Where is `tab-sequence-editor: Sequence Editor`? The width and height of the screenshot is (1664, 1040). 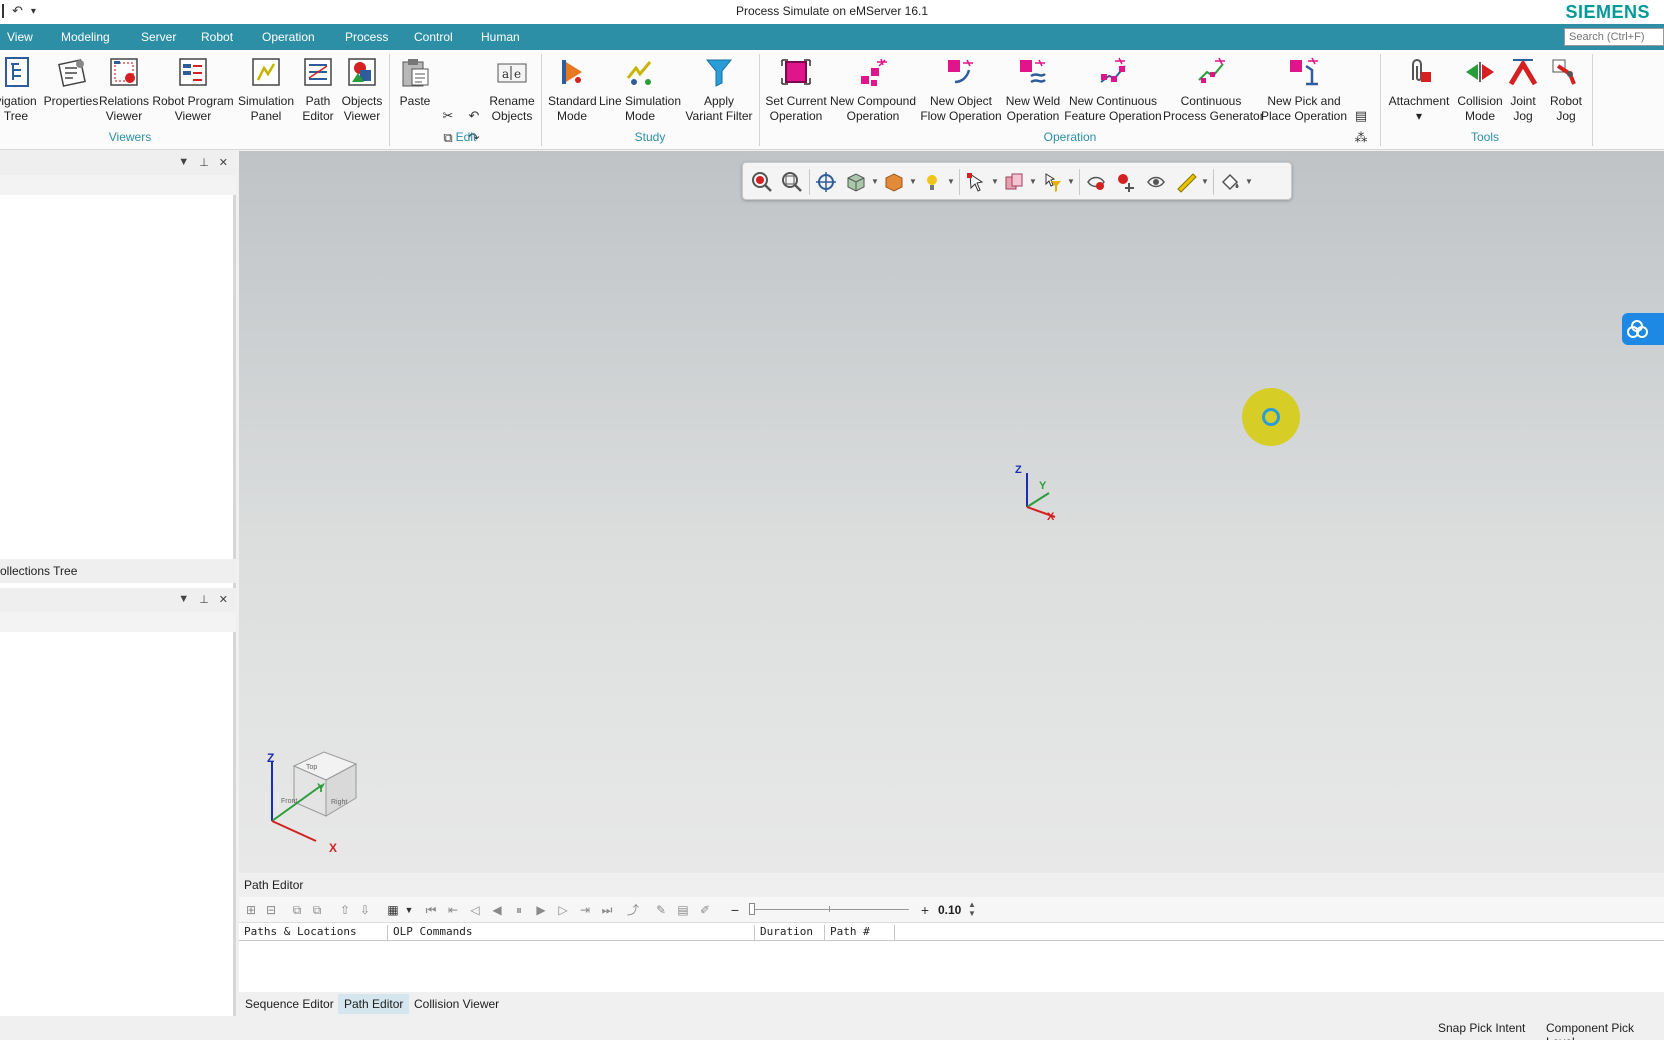
tab-sequence-editor: Sequence Editor is located at coordinates (289, 1004).